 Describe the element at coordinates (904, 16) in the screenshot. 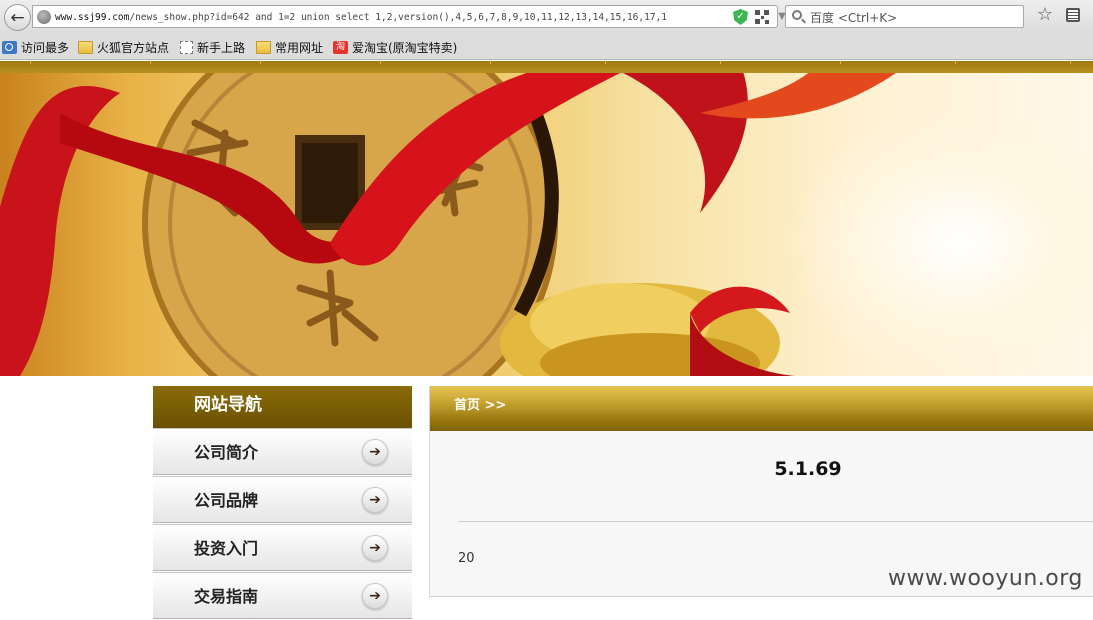

I see `search-bar: 百度 <Ctrl+K>` at that location.